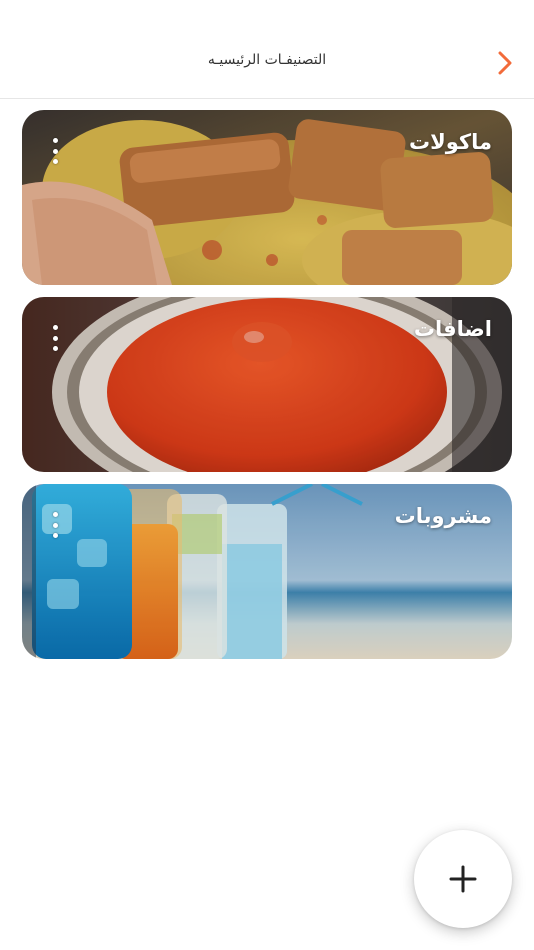 Image resolution: width=534 pixels, height=950 pixels. I want to click on app-header: التصنيفـات الرئيسيـه, so click(267, 49).